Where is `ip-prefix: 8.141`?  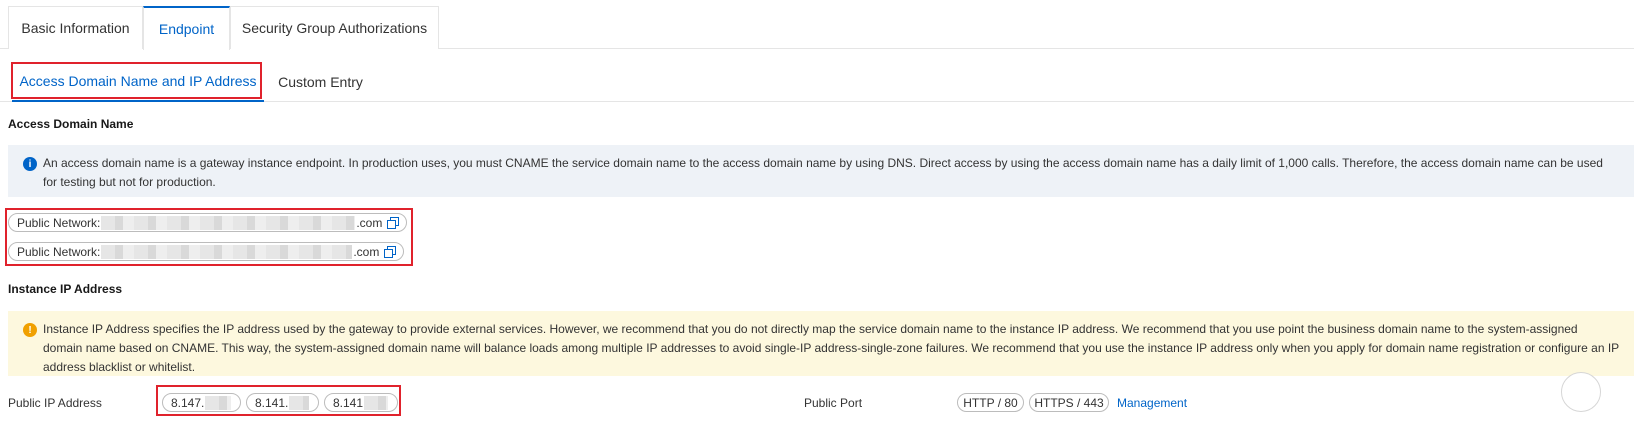
ip-prefix: 8.141 is located at coordinates (348, 402).